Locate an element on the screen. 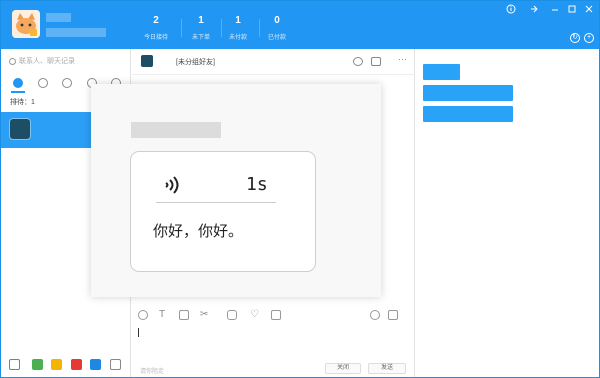  stat-not-ordered: 1 未下单 is located at coordinates (201, 28).